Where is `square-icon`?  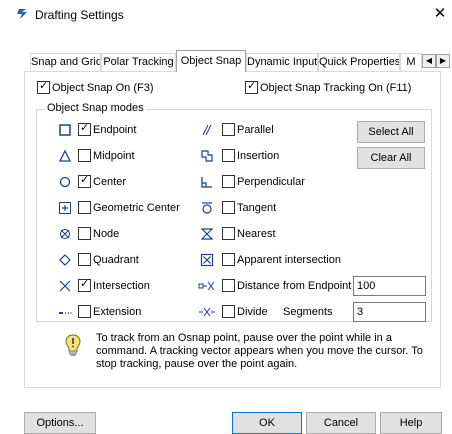 square-icon is located at coordinates (65, 130).